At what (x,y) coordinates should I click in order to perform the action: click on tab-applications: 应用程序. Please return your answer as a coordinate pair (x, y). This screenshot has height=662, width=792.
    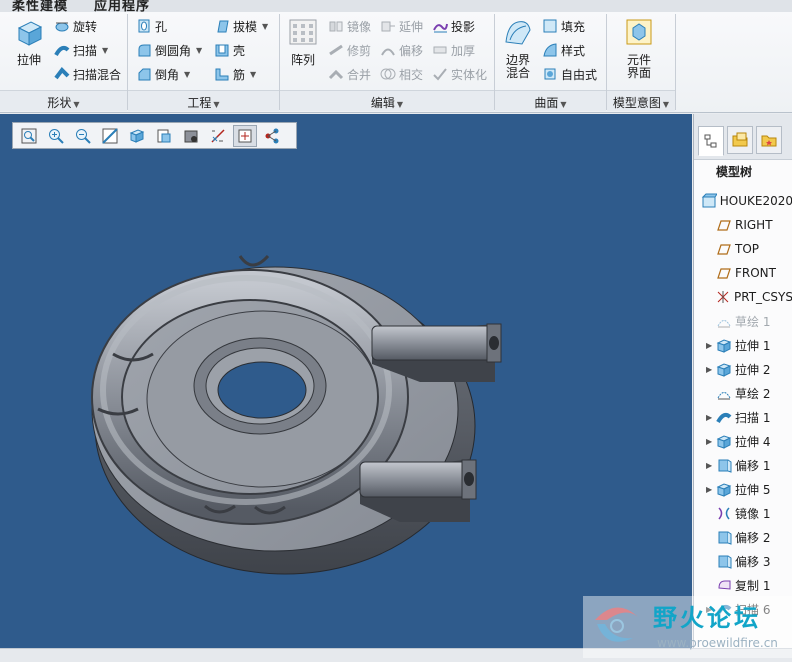
    Looking at the image, I should click on (122, 6).